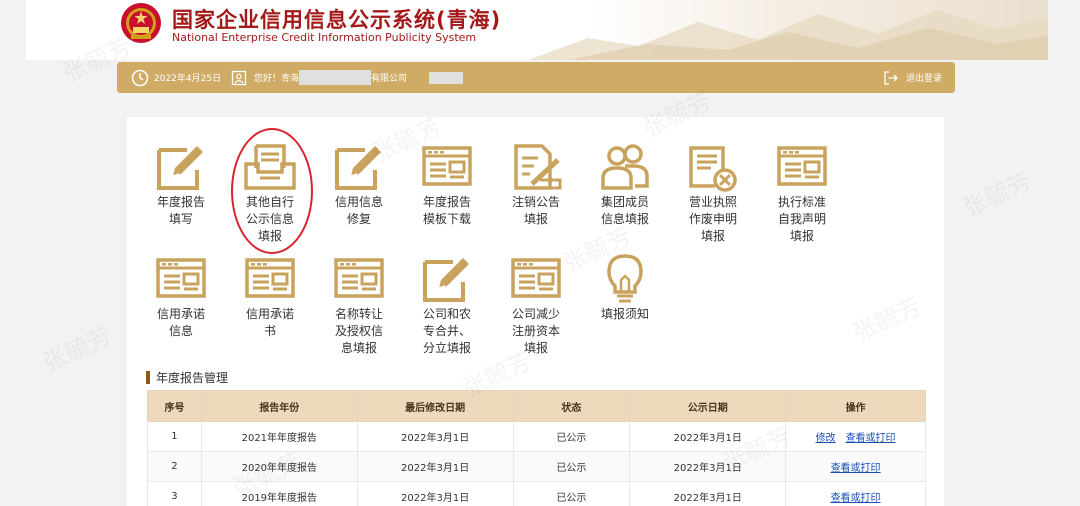  Describe the element at coordinates (625, 167) in the screenshot. I see `group-icon` at that location.